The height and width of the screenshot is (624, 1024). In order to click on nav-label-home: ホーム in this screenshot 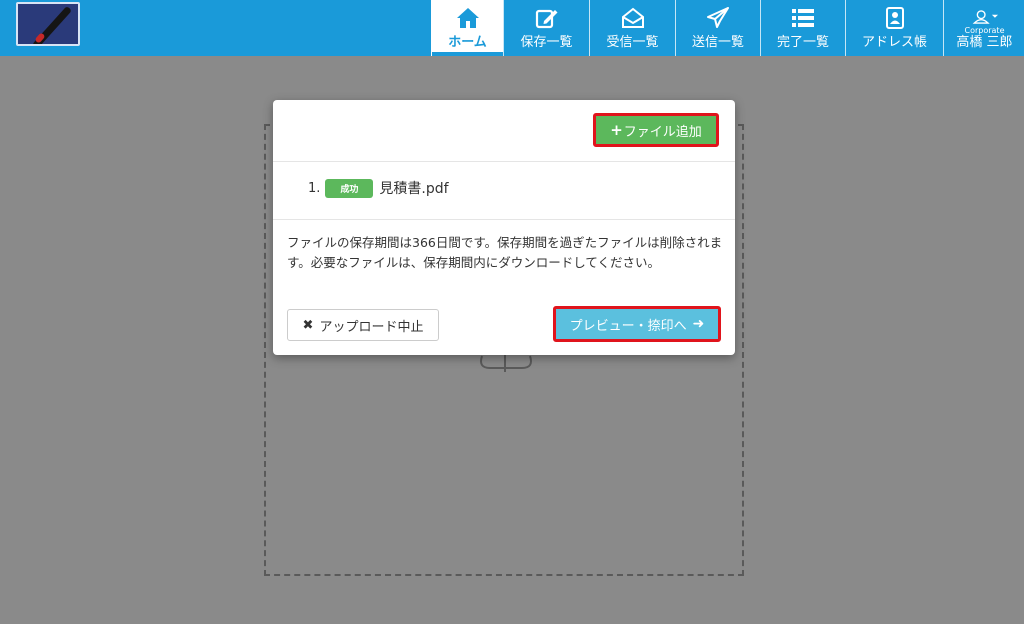, I will do `click(467, 42)`.